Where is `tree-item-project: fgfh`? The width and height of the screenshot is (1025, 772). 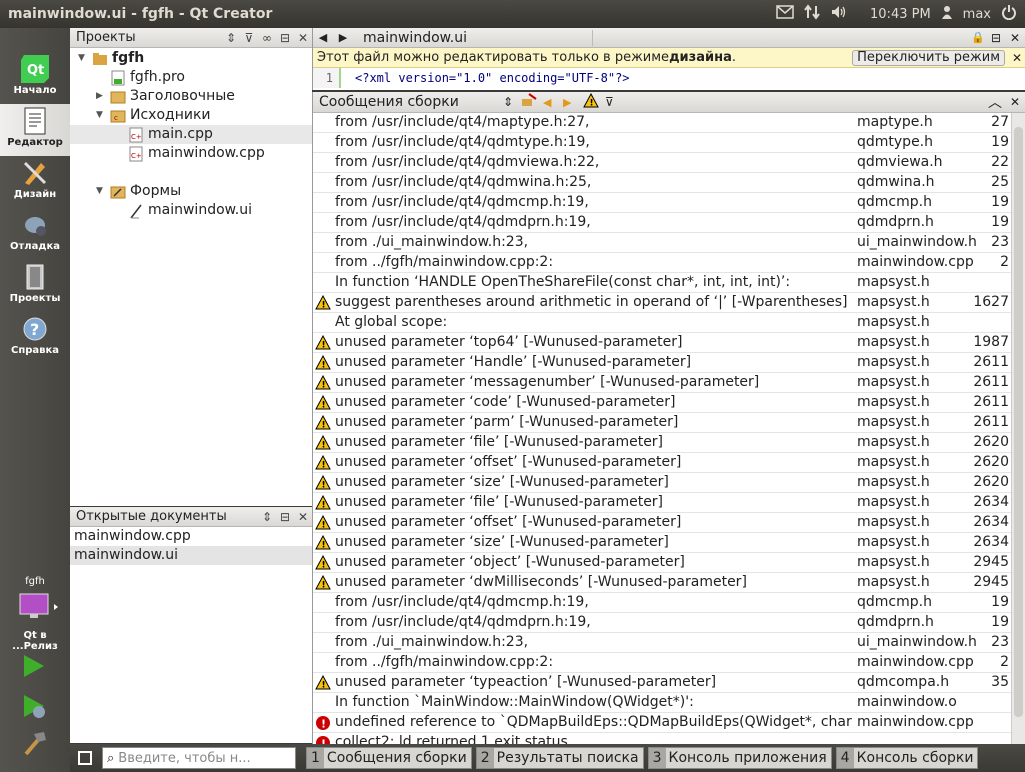 tree-item-project: fgfh is located at coordinates (118, 58).